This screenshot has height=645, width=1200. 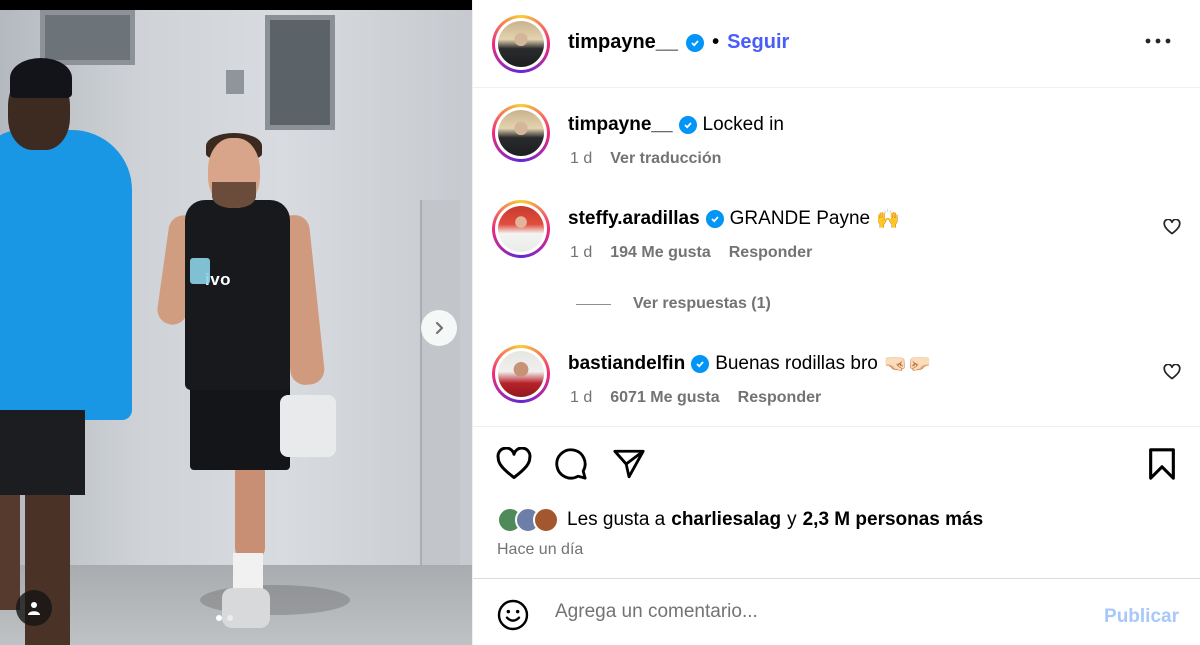 What do you see at coordinates (660, 253) in the screenshot?
I see `comment-likes-count: 194 Me gusta` at bounding box center [660, 253].